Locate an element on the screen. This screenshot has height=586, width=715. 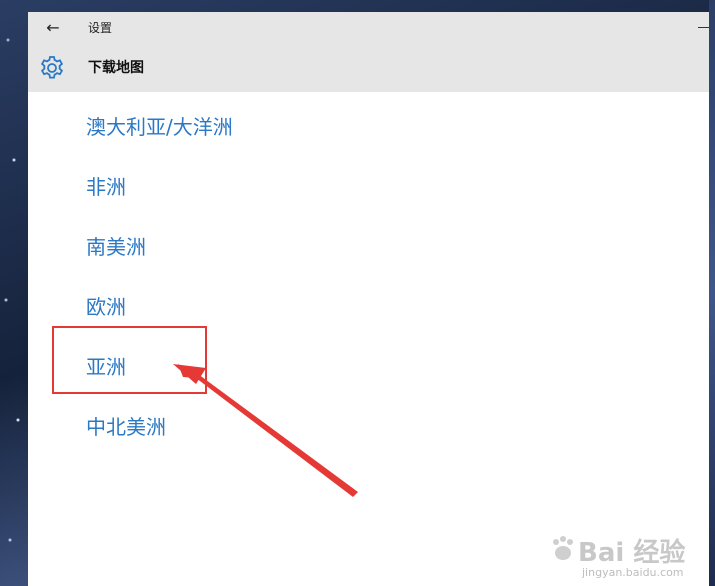
watermark-url: jingyan.baidu.com is located at coordinates (633, 572).